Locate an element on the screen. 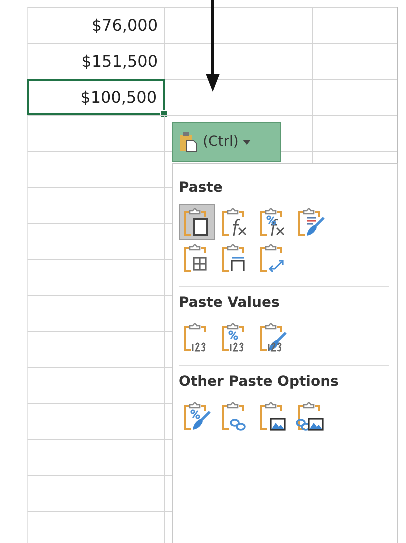  caret-icon is located at coordinates (246, 142).